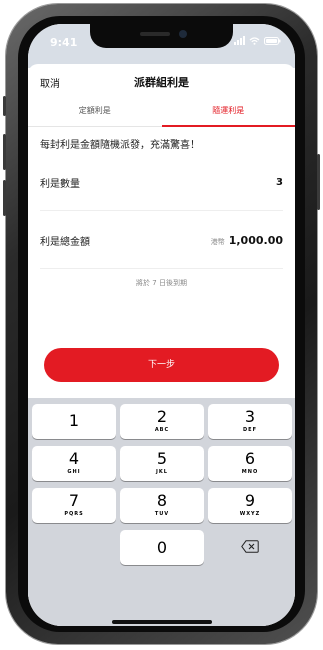 The height and width of the screenshot is (650, 323). Describe the element at coordinates (4, 152) in the screenshot. I see `volume-up-button` at that location.